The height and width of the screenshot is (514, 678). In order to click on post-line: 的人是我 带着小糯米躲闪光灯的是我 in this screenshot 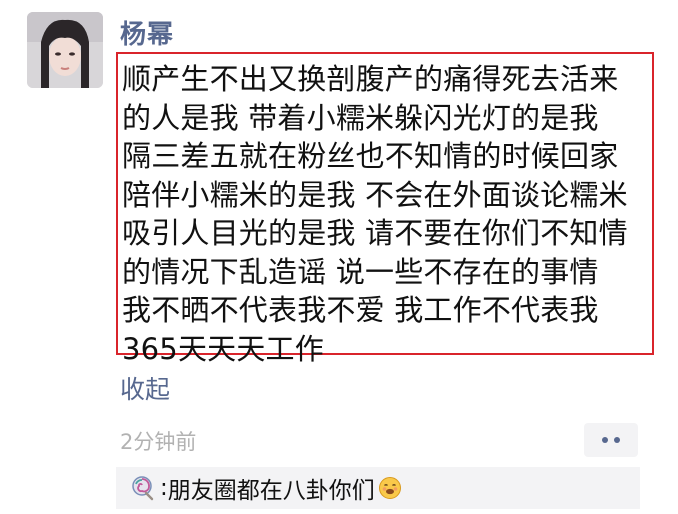, I will do `click(360, 117)`.